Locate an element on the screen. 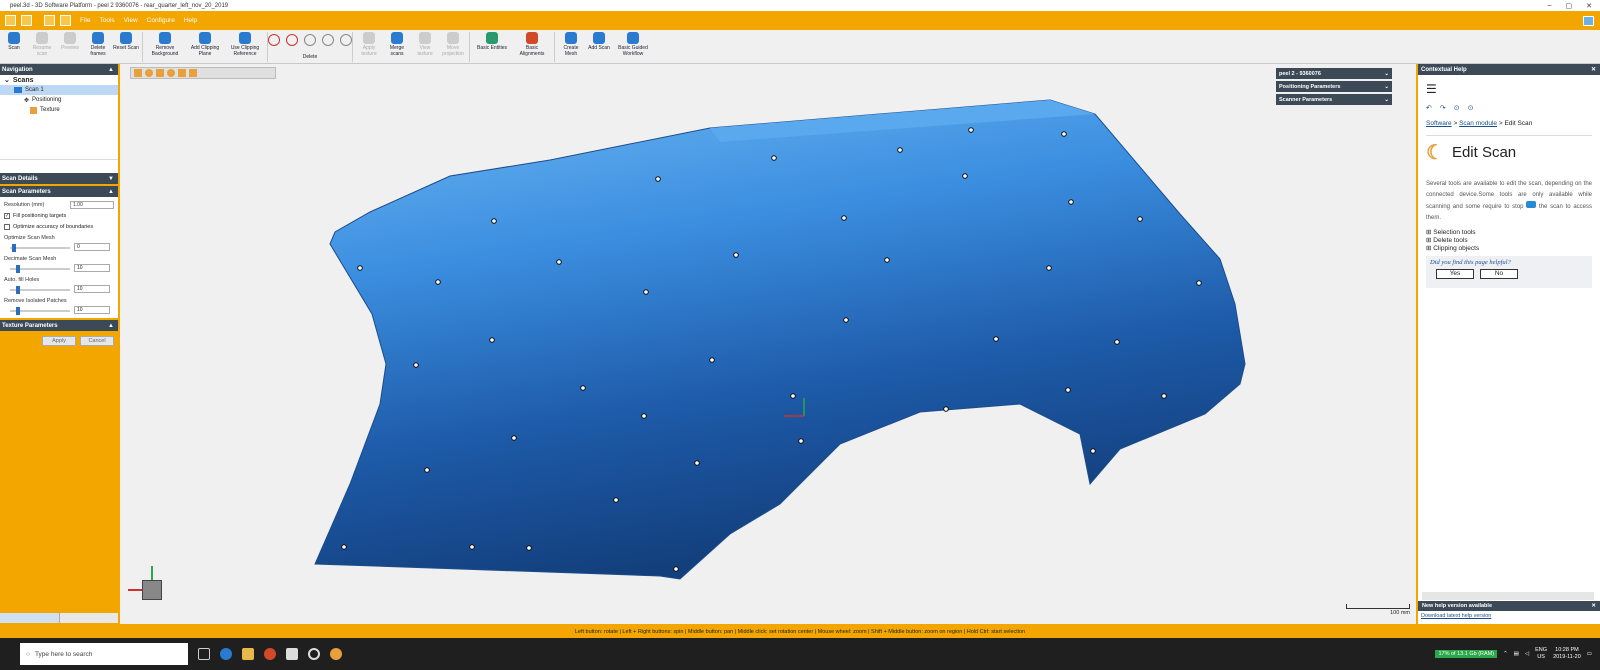  new-file-icon is located at coordinates (10, 20).